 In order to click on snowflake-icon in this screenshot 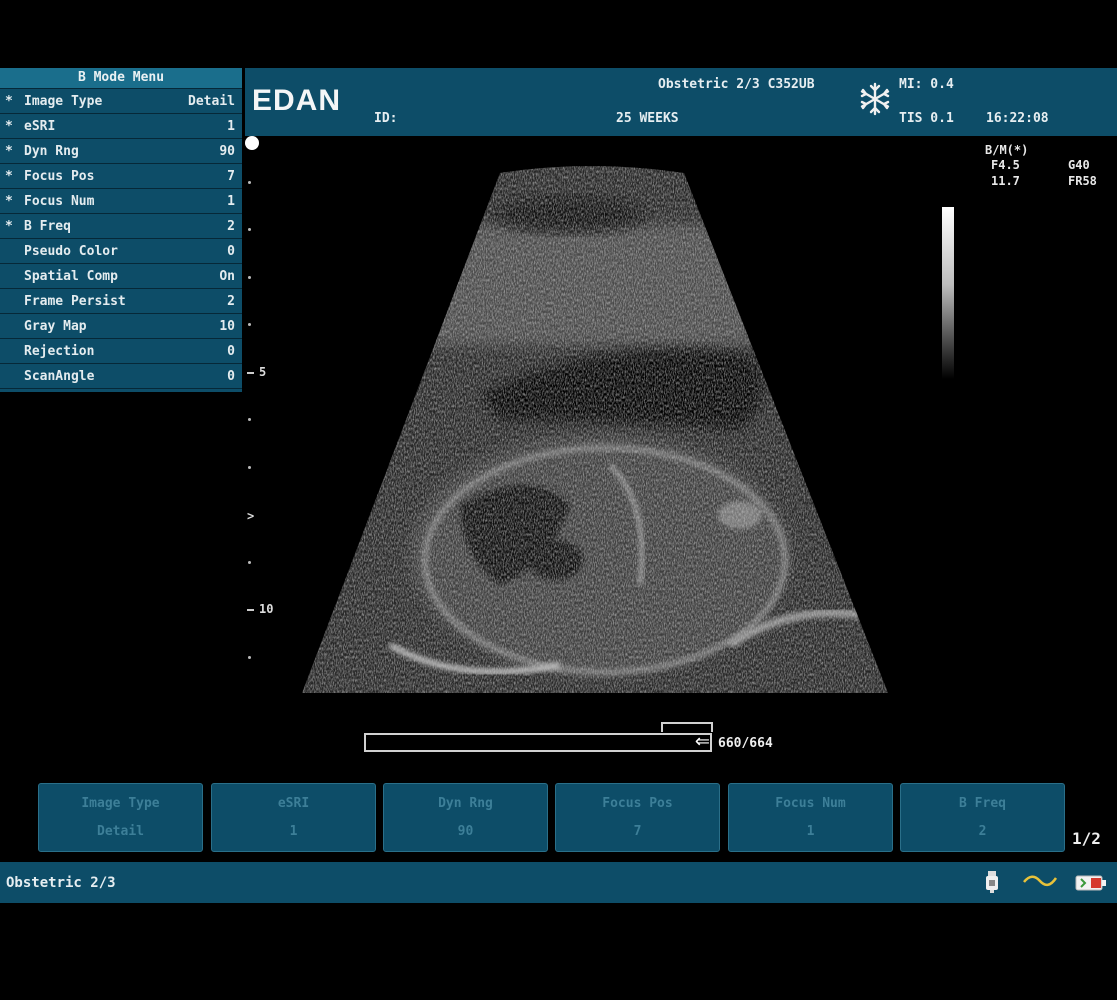, I will do `click(875, 101)`.